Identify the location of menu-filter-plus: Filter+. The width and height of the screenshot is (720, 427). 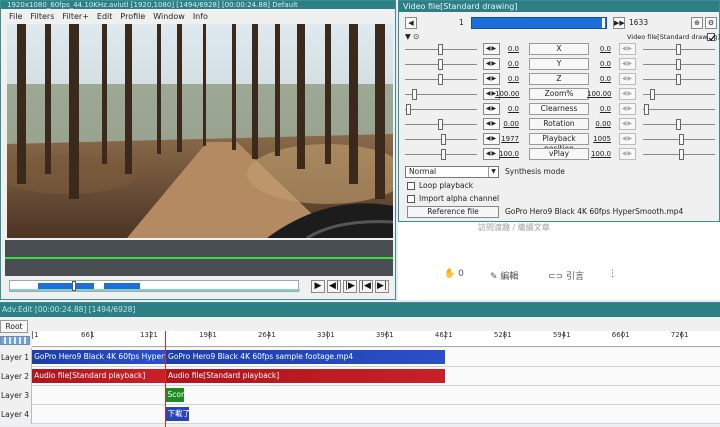
(75, 17).